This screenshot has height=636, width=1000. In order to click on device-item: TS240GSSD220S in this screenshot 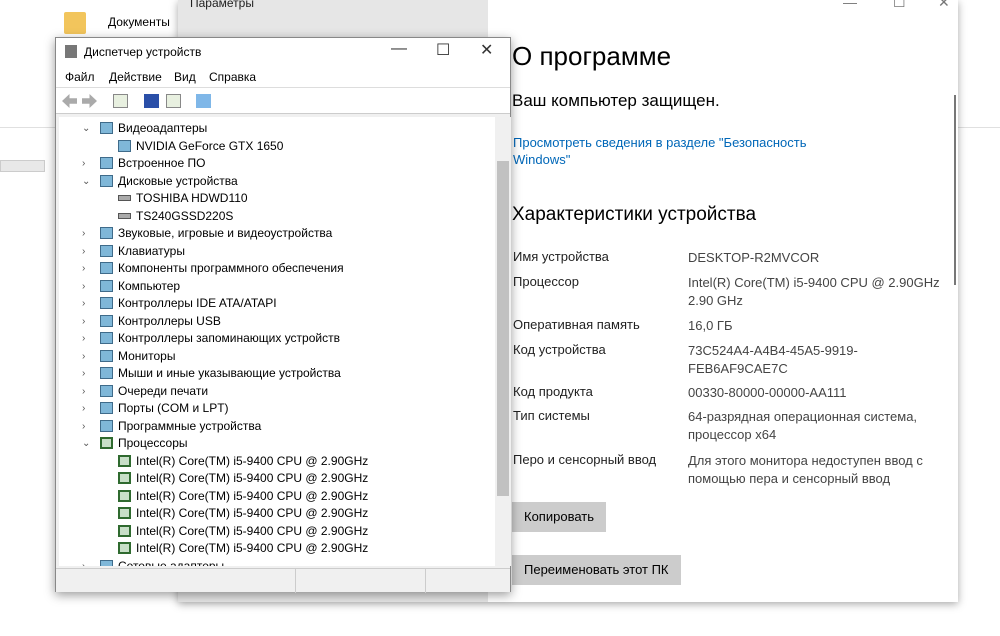, I will do `click(175, 216)`.